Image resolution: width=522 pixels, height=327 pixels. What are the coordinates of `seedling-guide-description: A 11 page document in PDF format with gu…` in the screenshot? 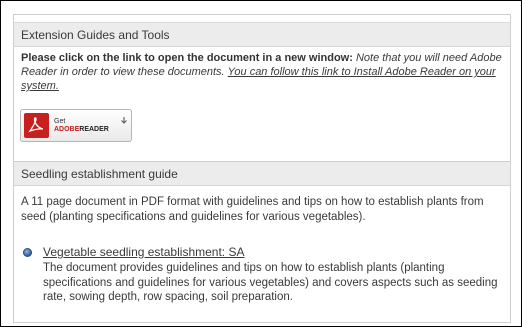 It's located at (252, 209).